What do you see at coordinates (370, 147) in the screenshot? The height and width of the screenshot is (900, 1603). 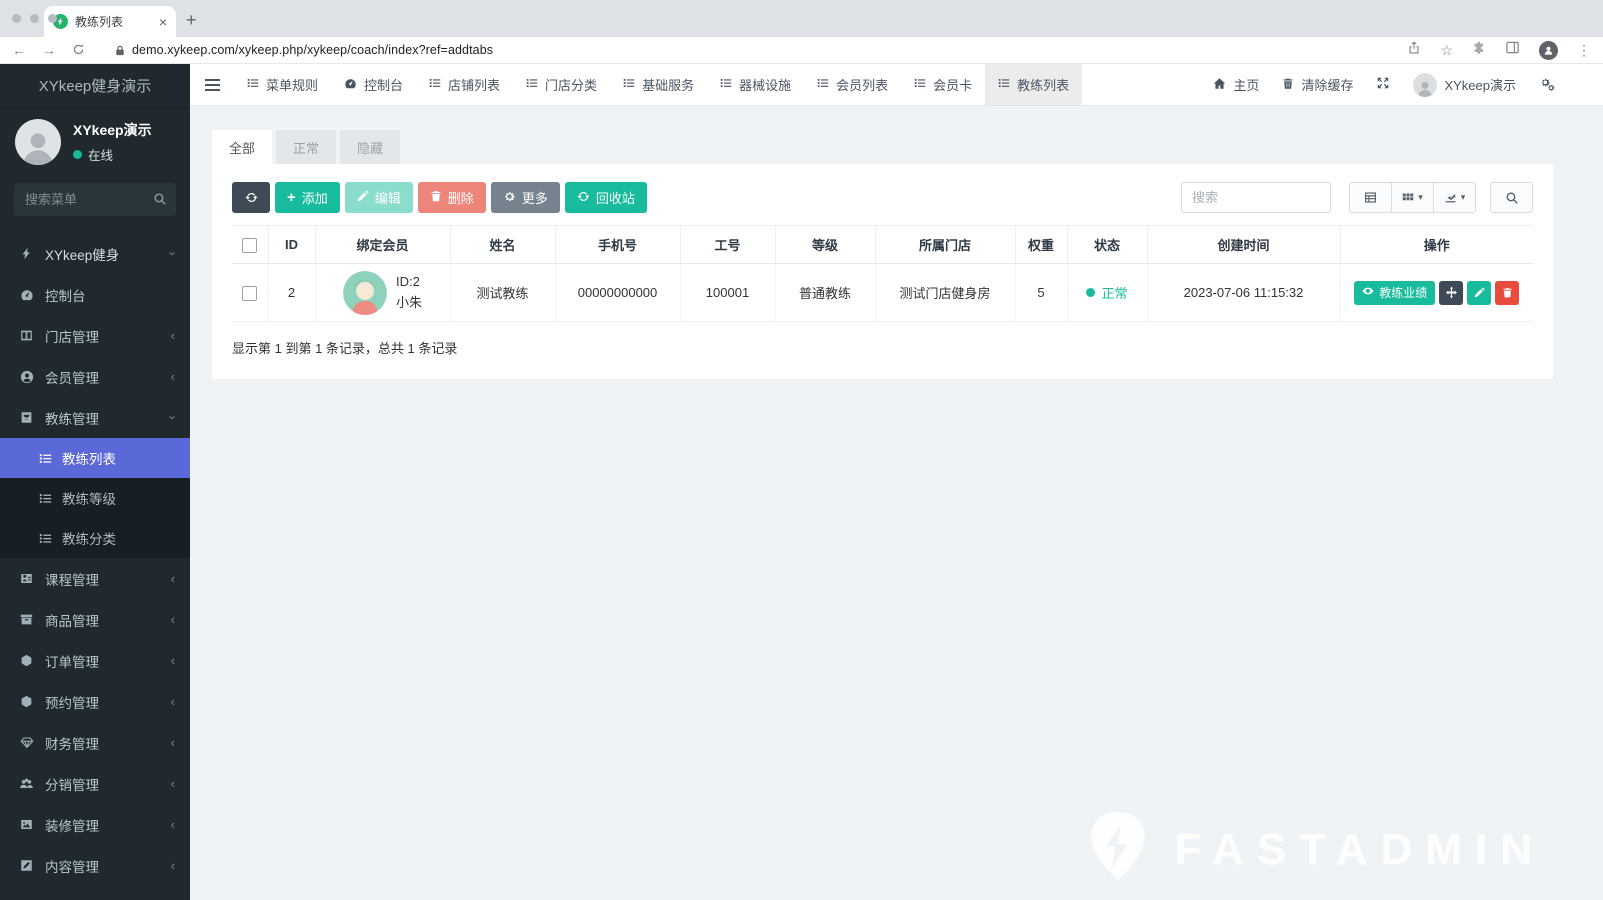 I see `filter-tab-hidden: 隐藏` at bounding box center [370, 147].